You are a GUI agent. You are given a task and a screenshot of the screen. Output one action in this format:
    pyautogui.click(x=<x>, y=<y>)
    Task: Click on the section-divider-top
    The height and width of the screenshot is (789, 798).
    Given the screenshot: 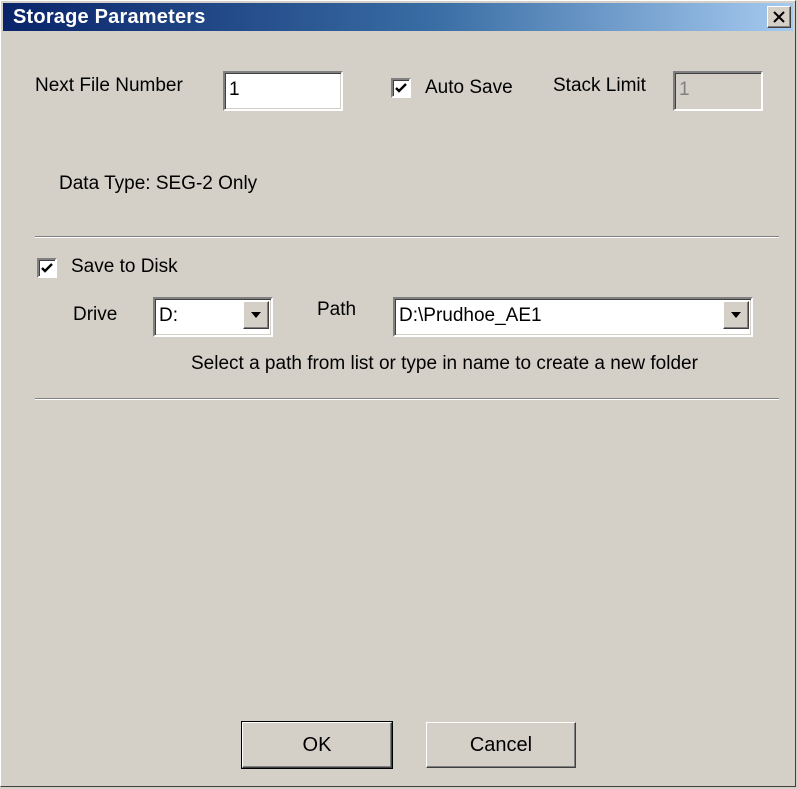 What is the action you would take?
    pyautogui.click(x=407, y=237)
    